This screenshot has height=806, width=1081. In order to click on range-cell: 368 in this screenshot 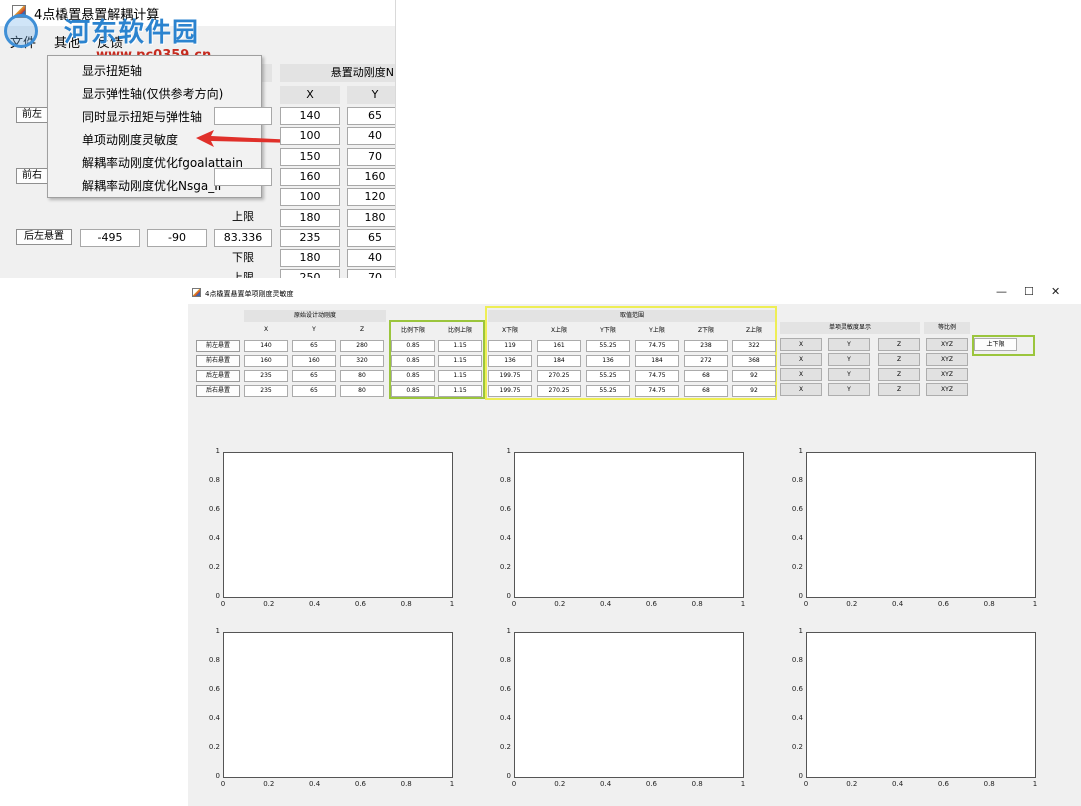, I will do `click(754, 361)`.